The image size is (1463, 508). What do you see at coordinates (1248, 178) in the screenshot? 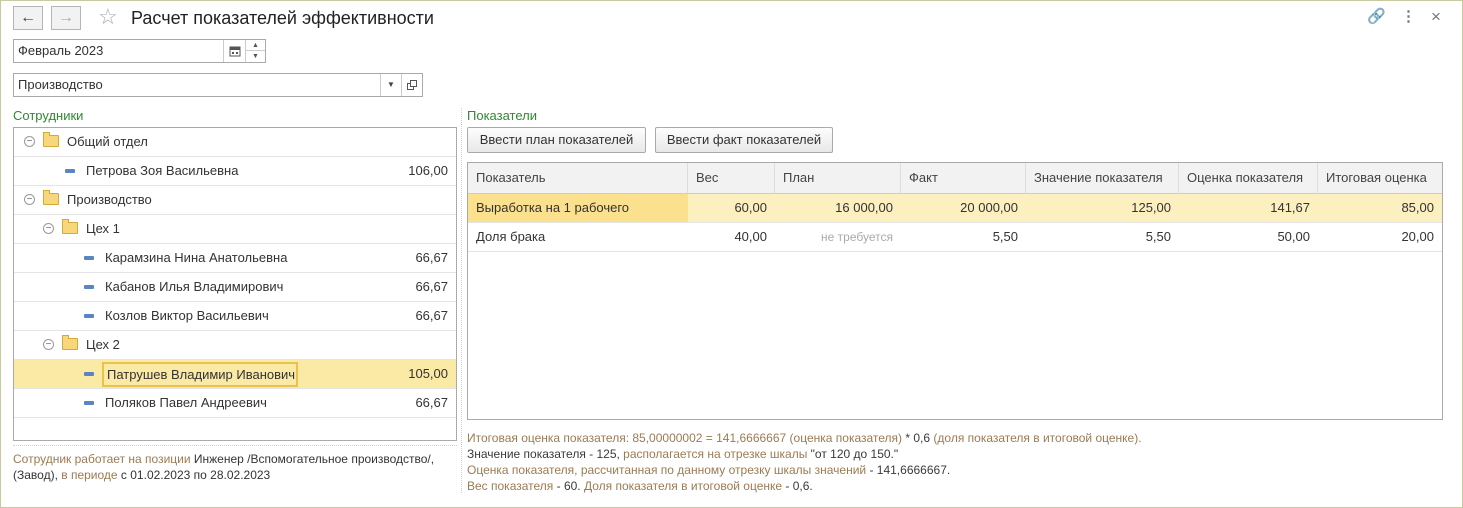
I see `column-header: Оценка показателя` at bounding box center [1248, 178].